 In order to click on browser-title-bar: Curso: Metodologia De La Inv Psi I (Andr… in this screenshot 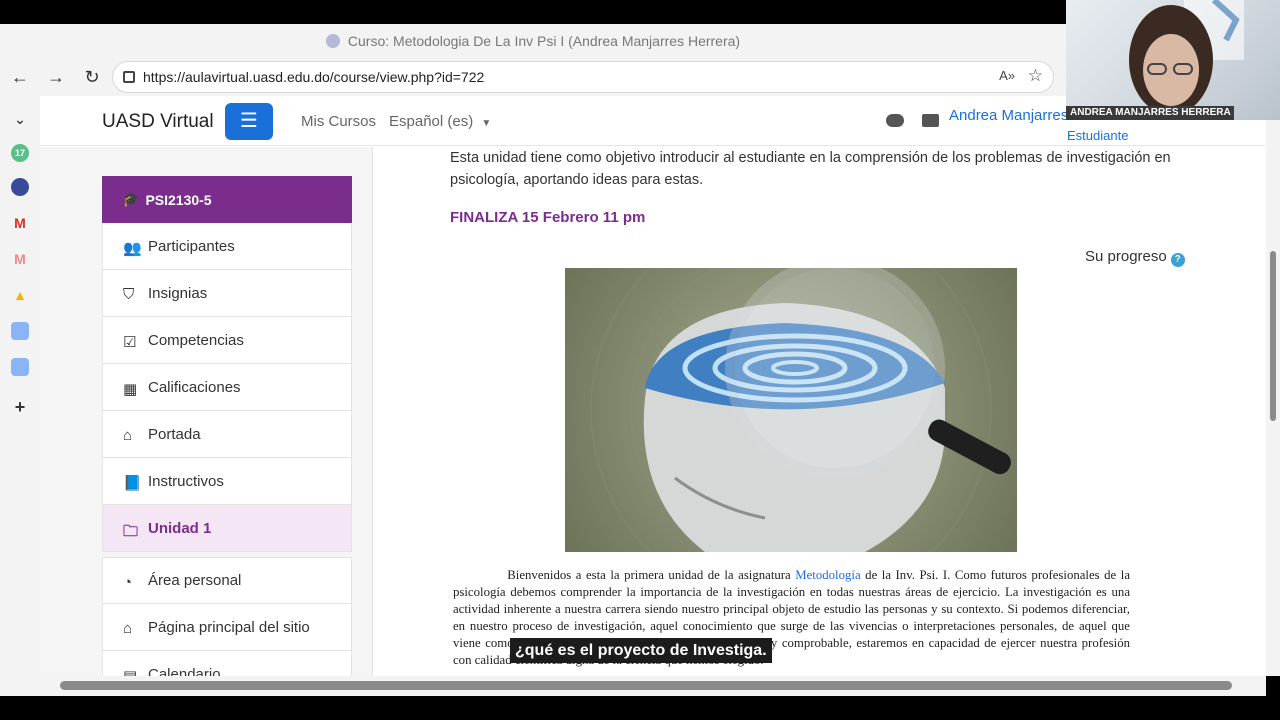, I will do `click(533, 41)`.